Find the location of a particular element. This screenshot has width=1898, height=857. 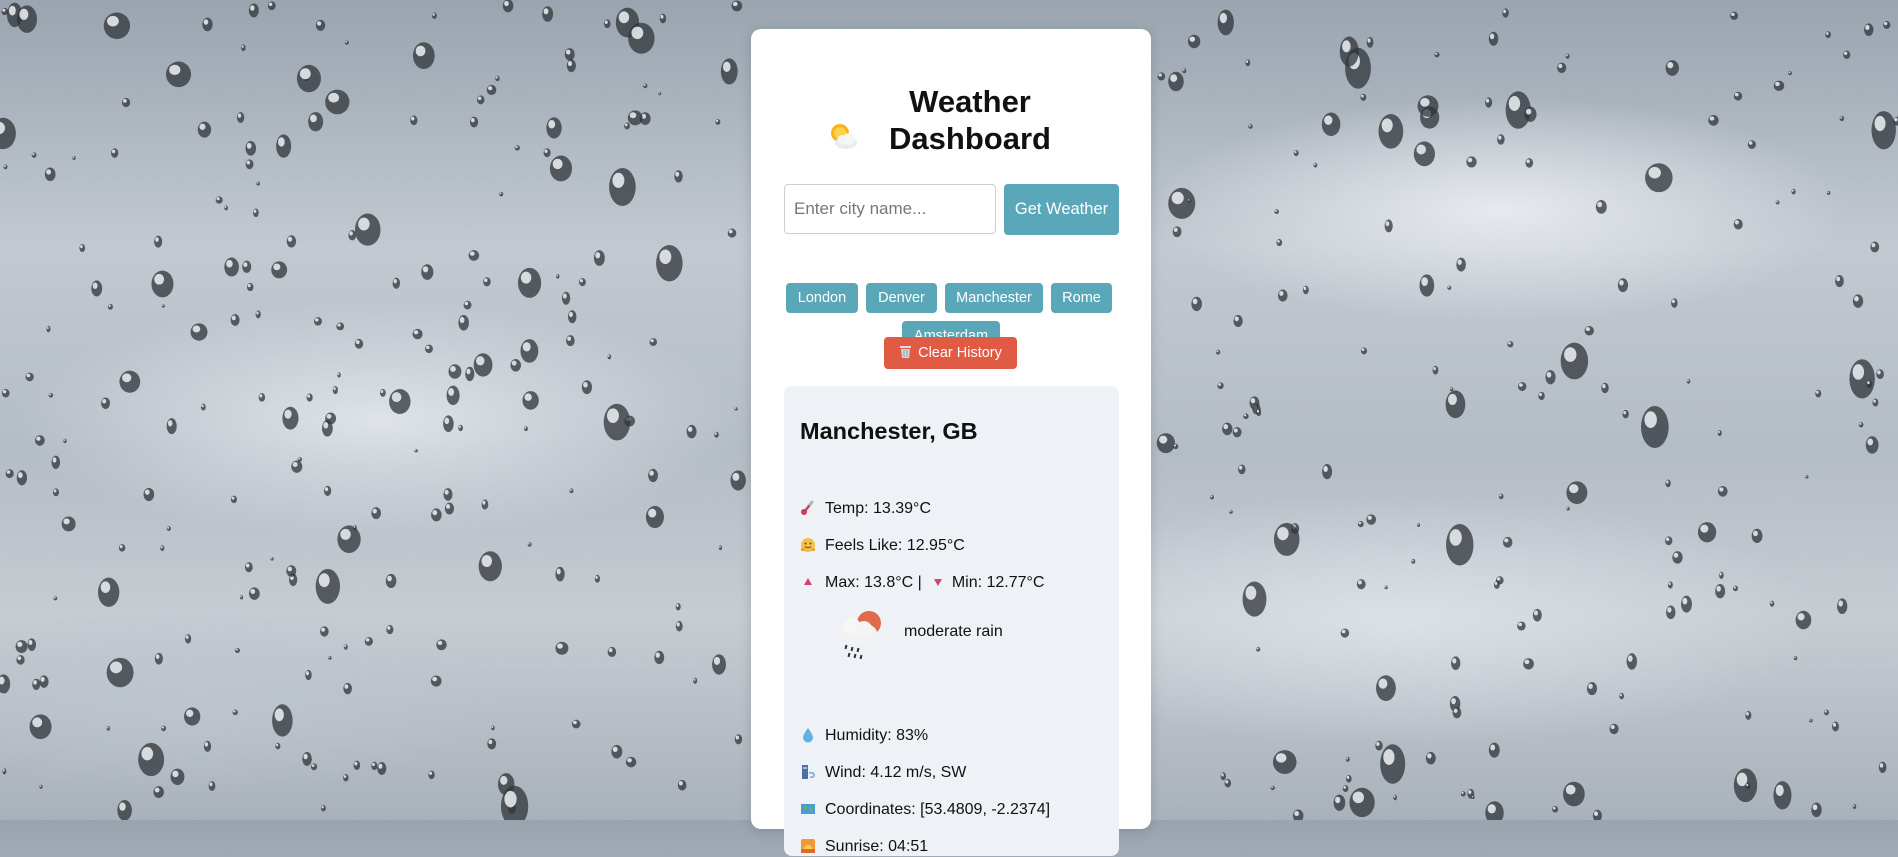

history-chip-denver: Denver is located at coordinates (901, 298).